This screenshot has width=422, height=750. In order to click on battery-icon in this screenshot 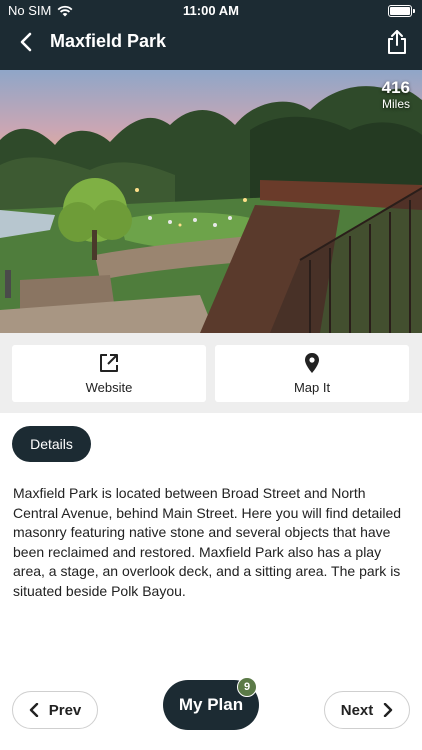, I will do `click(401, 11)`.